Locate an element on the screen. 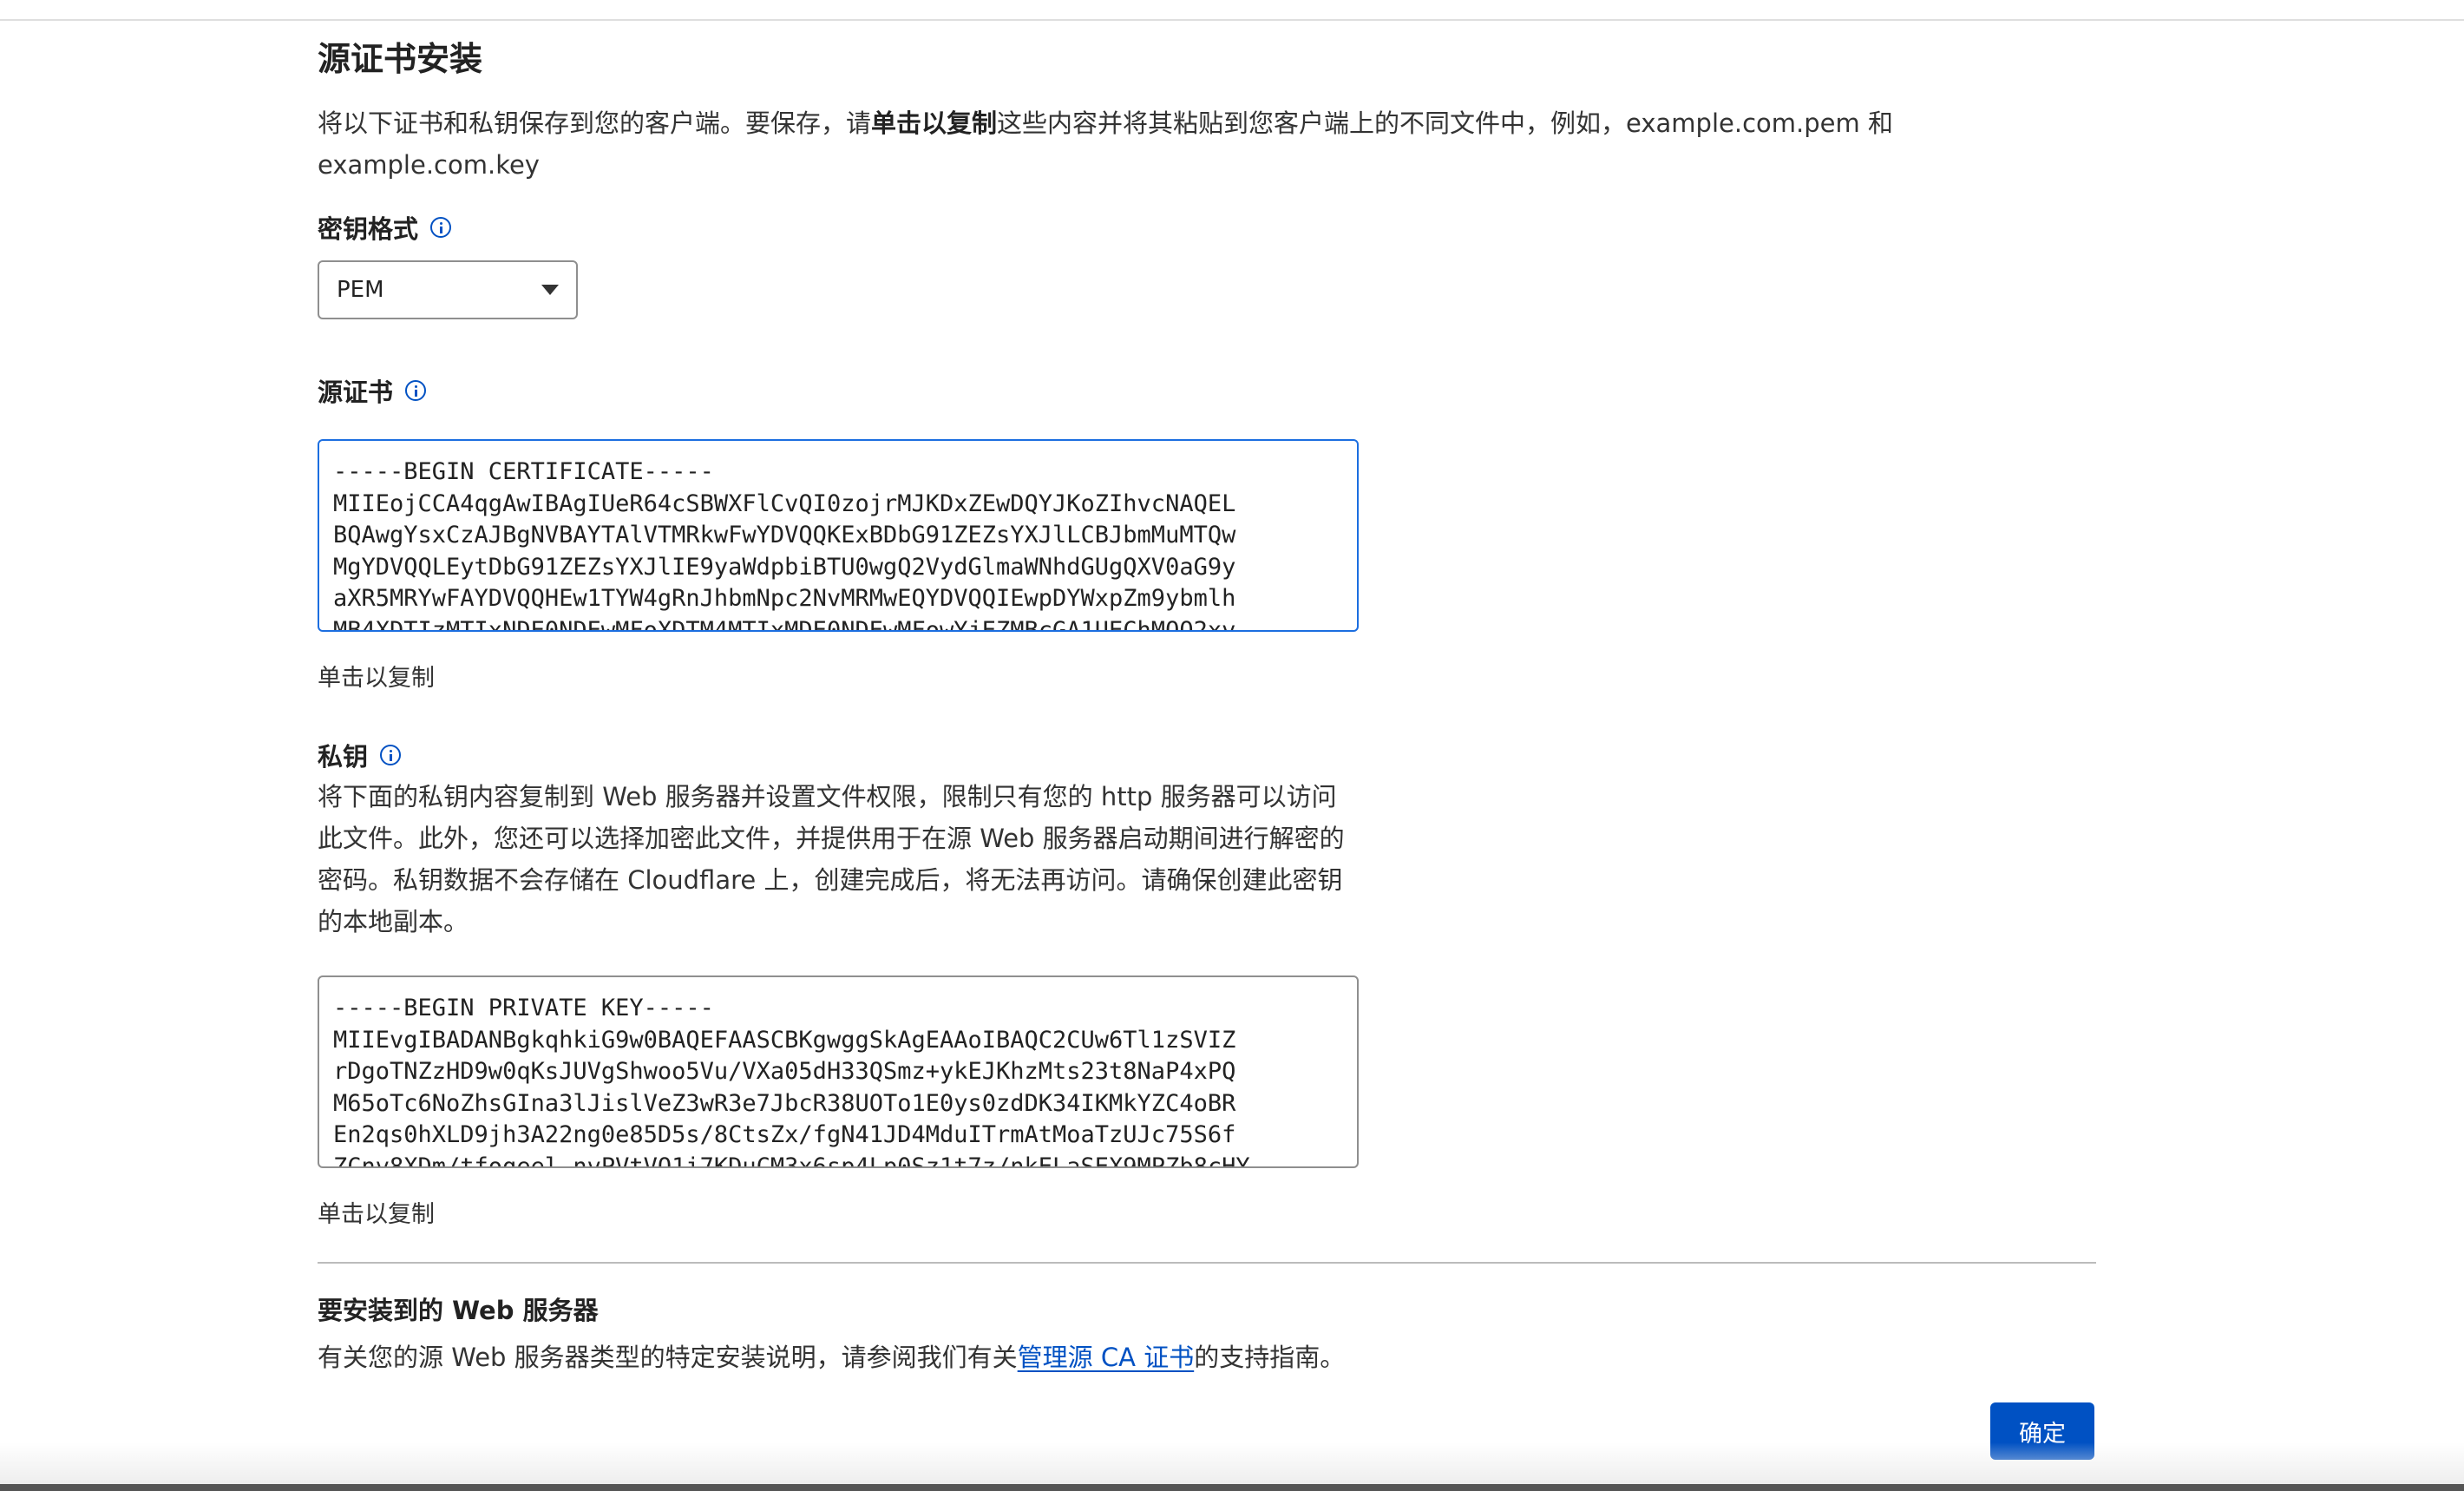 The width and height of the screenshot is (2464, 1491). key-format-select: PEM is located at coordinates (448, 290).